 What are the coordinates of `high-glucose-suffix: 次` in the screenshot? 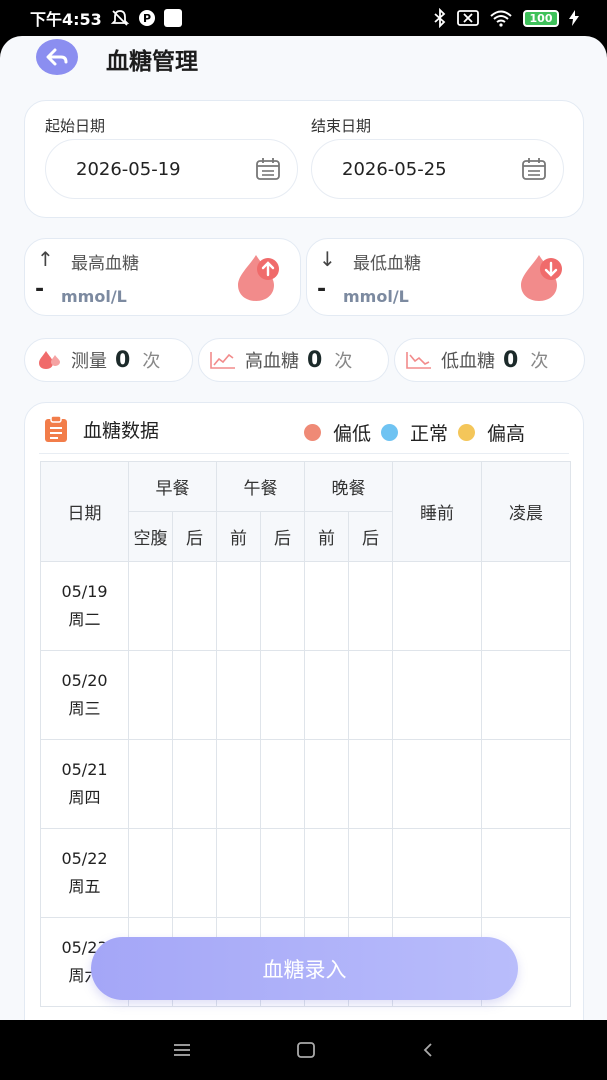 It's located at (343, 361).